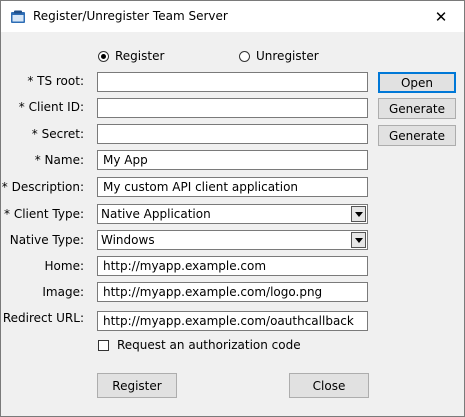 This screenshot has width=465, height=417. Describe the element at coordinates (232, 16) in the screenshot. I see `title-bar: Register/Unregister Team Server ✕` at that location.